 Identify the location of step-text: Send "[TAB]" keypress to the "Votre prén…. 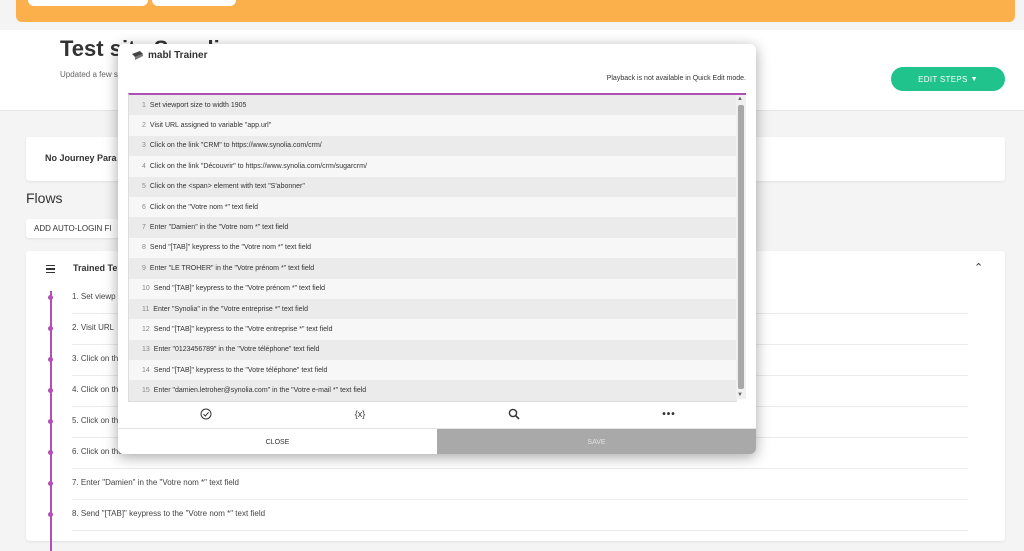
(239, 289).